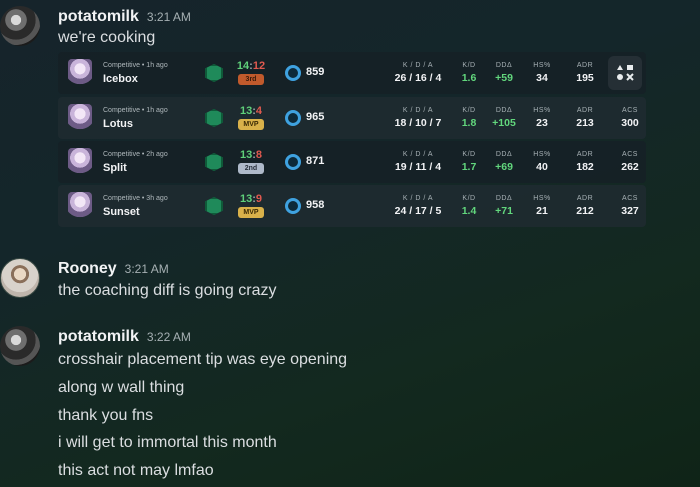 This screenshot has height=487, width=700. What do you see at coordinates (585, 73) in the screenshot?
I see `stat-adr: ADR 195` at bounding box center [585, 73].